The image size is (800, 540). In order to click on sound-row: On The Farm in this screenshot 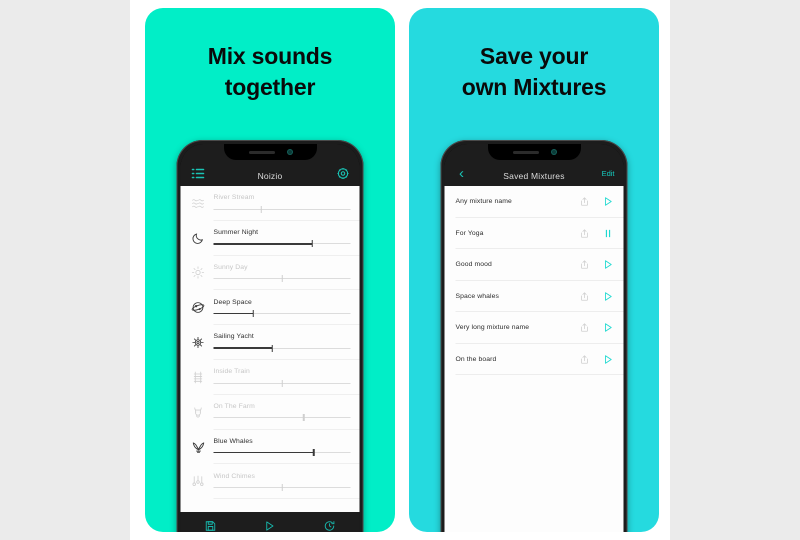, I will do `click(270, 412)`.